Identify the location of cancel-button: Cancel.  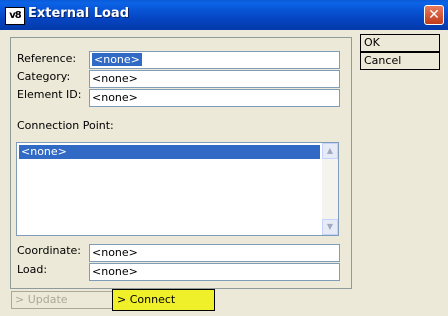
(400, 61).